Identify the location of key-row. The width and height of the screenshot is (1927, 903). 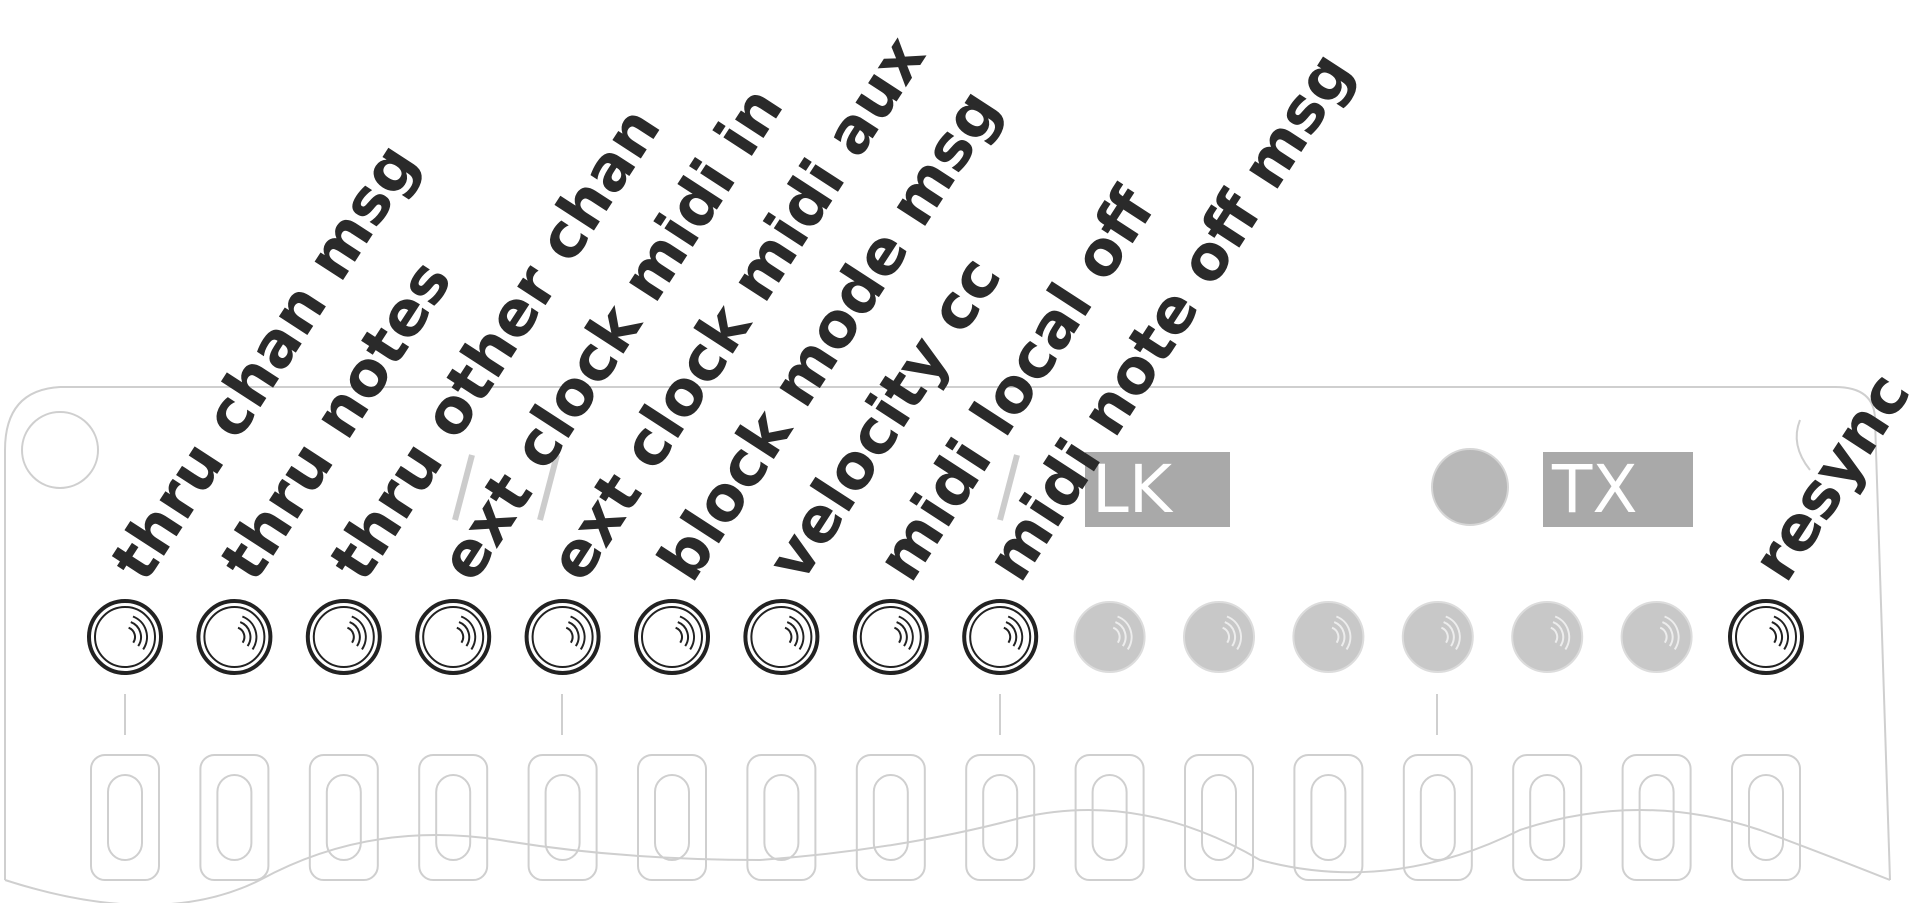
(945, 817).